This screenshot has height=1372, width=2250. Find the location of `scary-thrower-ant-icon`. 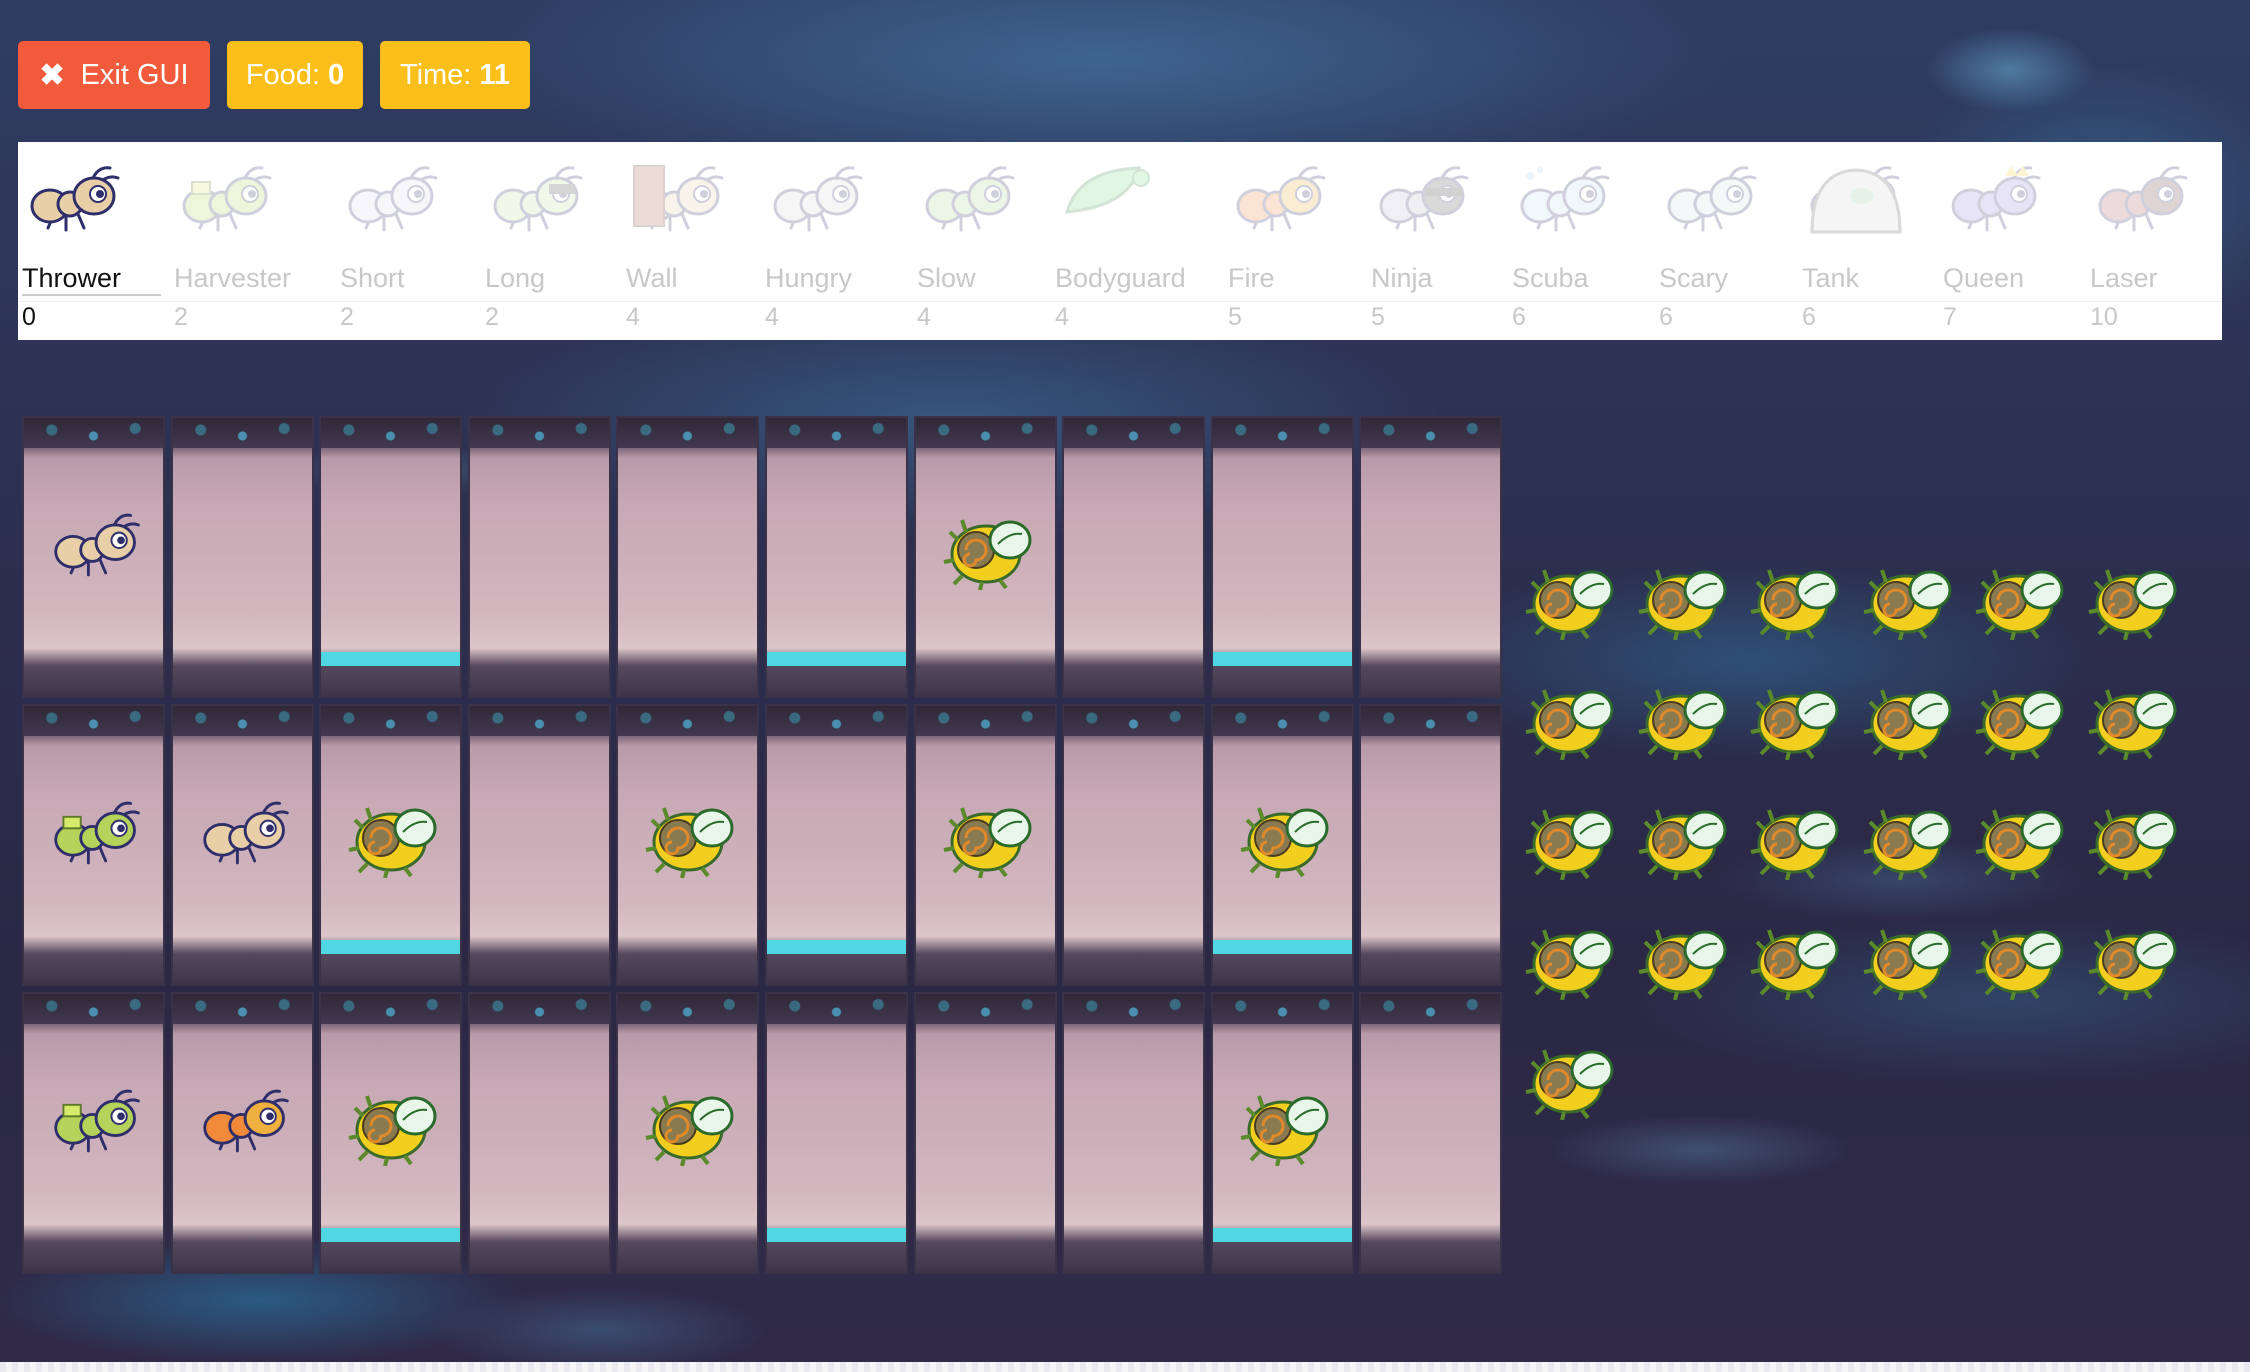

scary-thrower-ant-icon is located at coordinates (1713, 202).